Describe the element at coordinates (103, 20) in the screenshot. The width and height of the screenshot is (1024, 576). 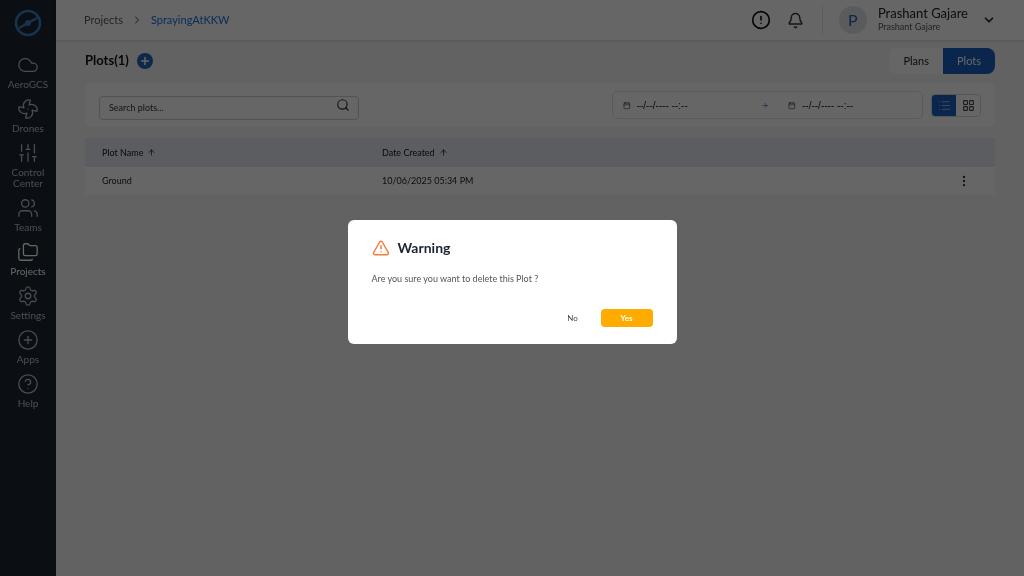
I see `breadcrumb-link: Projects` at that location.